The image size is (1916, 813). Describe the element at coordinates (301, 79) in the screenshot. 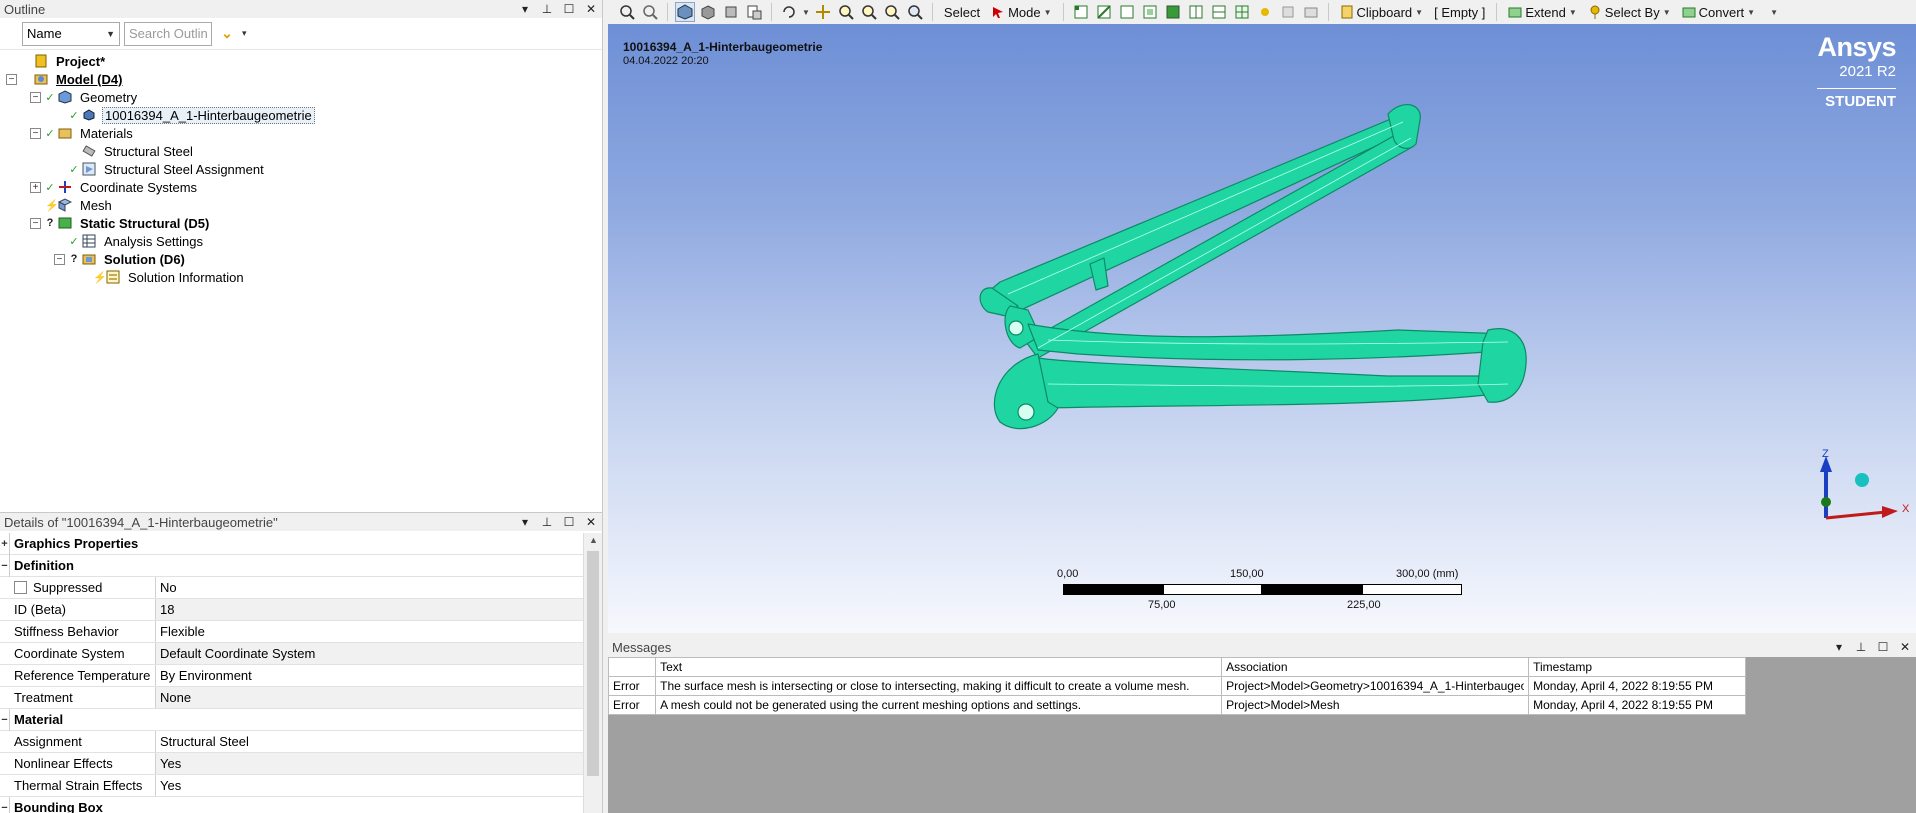

I see `tree-item: − Model (D4)` at that location.